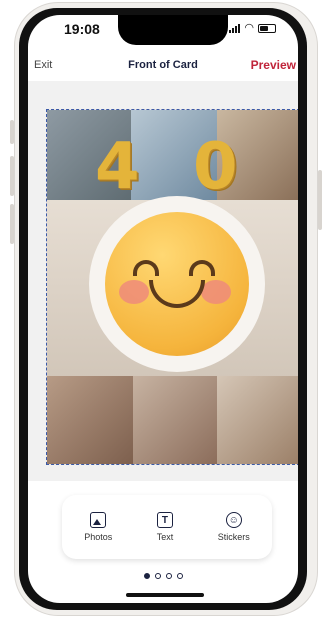 This screenshot has height=619, width=325. What do you see at coordinates (164, 520) in the screenshot?
I see `text-icon: T` at bounding box center [164, 520].